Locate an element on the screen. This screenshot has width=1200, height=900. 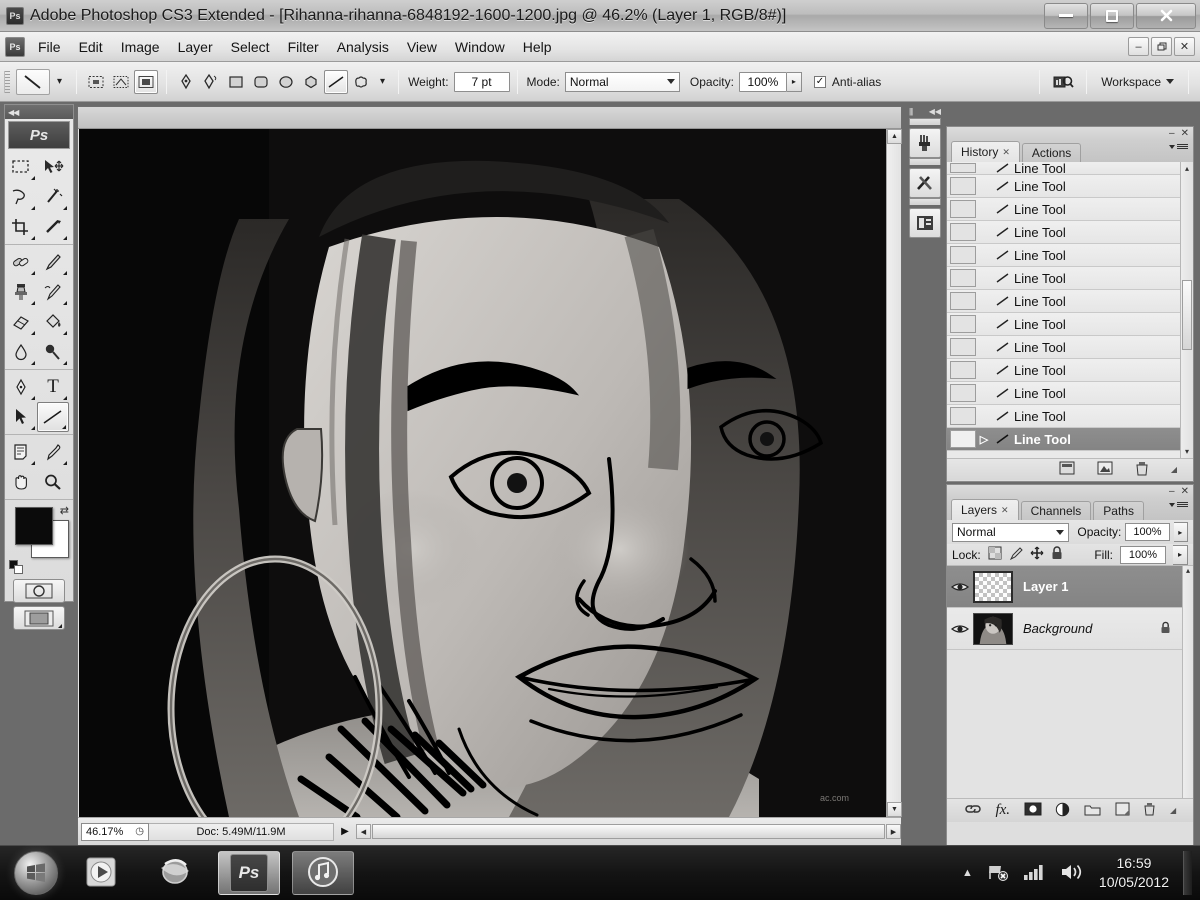
crop-tool is located at coordinates (21, 227).